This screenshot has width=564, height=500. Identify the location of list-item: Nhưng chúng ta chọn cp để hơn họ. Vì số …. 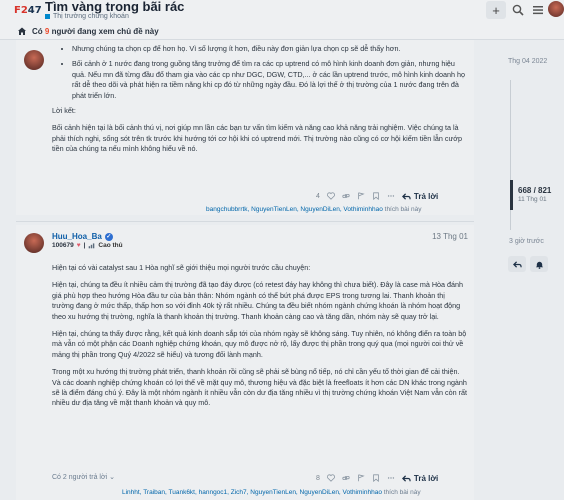
(270, 49).